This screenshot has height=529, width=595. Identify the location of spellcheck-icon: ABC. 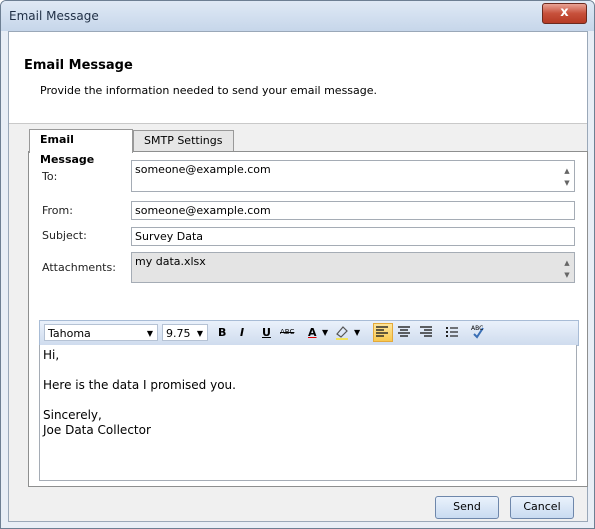
(479, 332).